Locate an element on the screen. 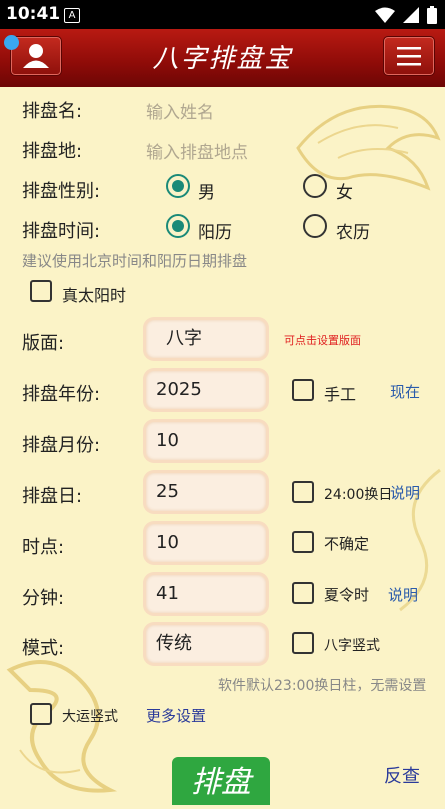  bazi-vertical-text: 八字竖式 is located at coordinates (352, 646).